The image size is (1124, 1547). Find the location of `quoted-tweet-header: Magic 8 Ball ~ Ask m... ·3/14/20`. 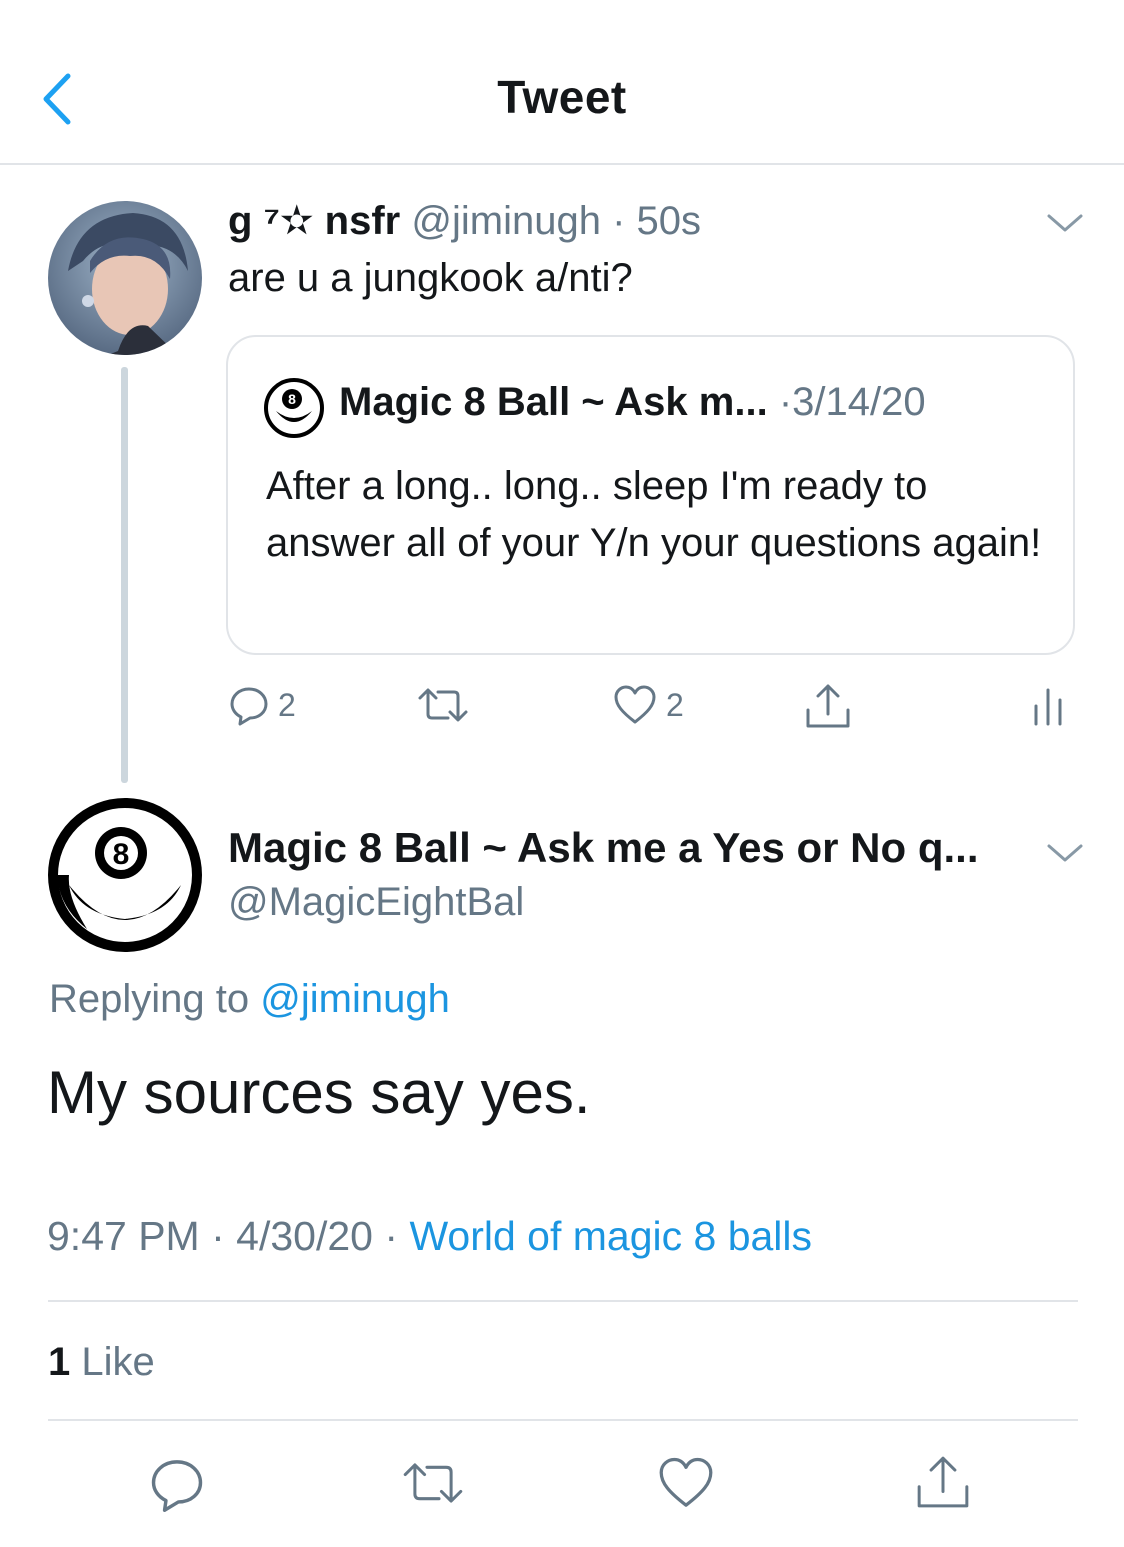

quoted-tweet-header: Magic 8 Ball ~ Ask m... ·3/14/20 is located at coordinates (632, 402).